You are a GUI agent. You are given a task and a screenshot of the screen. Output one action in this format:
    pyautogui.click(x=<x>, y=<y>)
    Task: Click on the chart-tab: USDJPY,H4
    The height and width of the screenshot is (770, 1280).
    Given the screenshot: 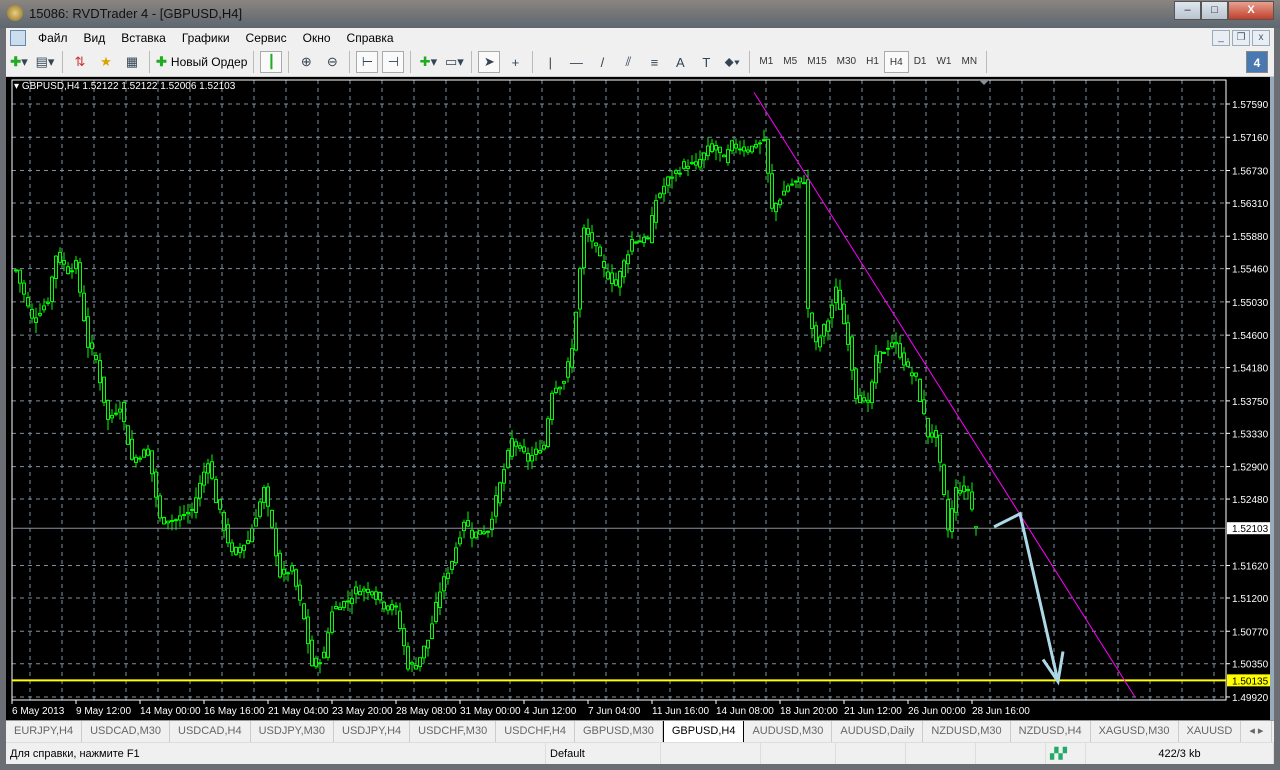 What is the action you would take?
    pyautogui.click(x=372, y=731)
    